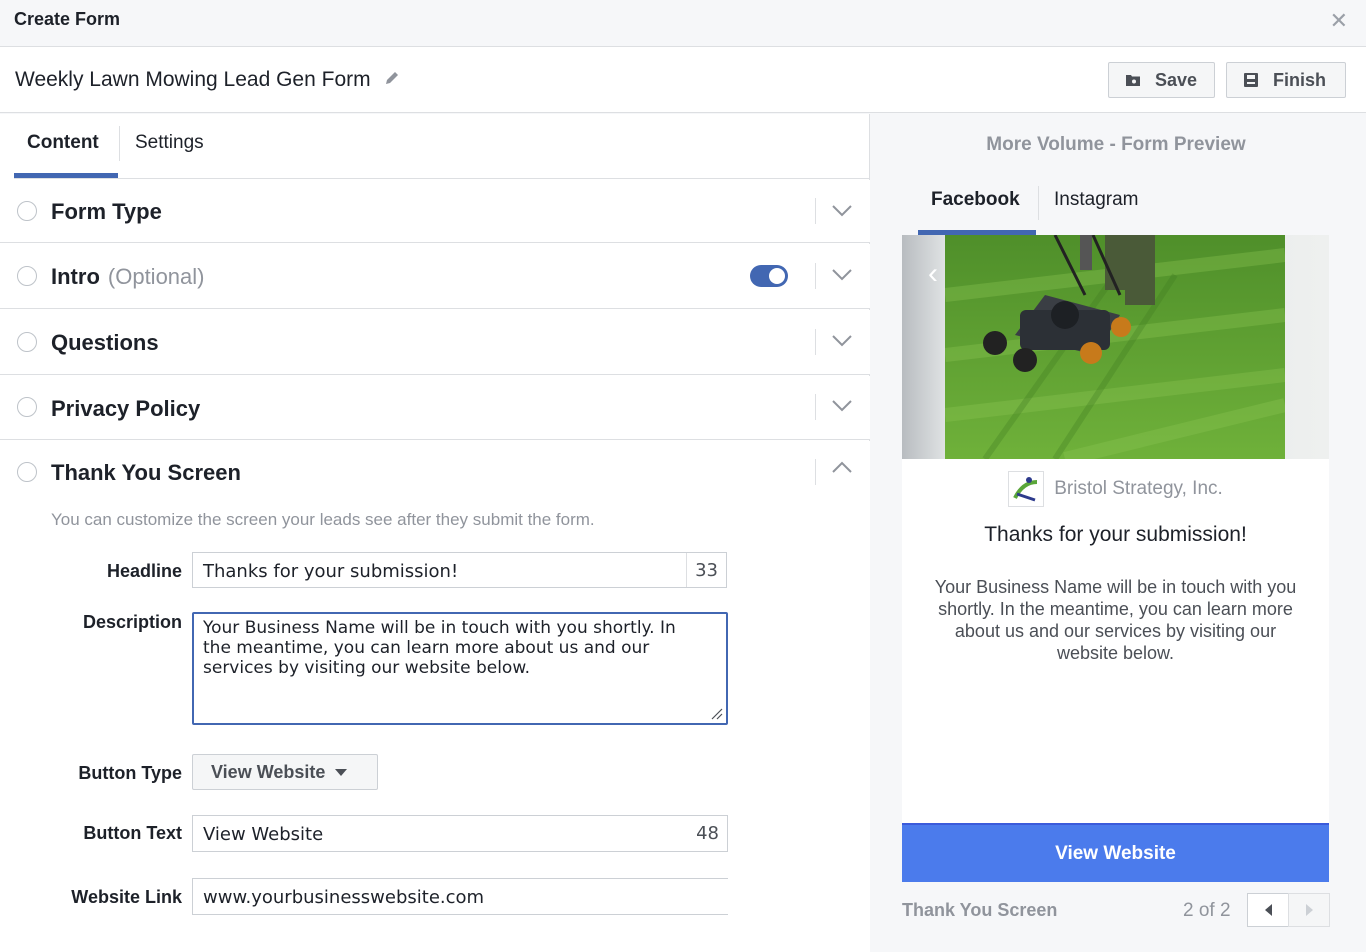 This screenshot has height=952, width=1366. Describe the element at coordinates (146, 473) in the screenshot. I see `section-title: Thank You Screen` at that location.